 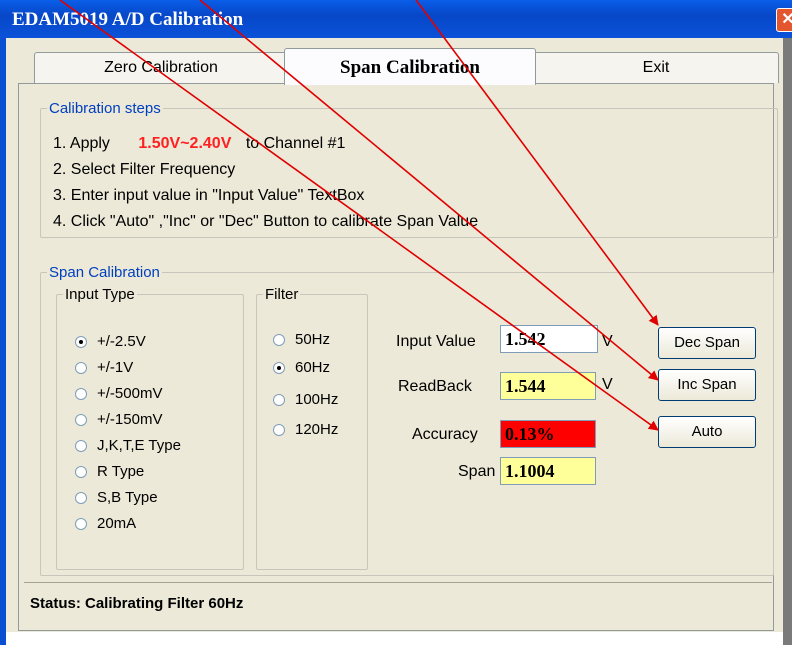 I want to click on input-type-label: S,B Type, so click(x=127, y=497).